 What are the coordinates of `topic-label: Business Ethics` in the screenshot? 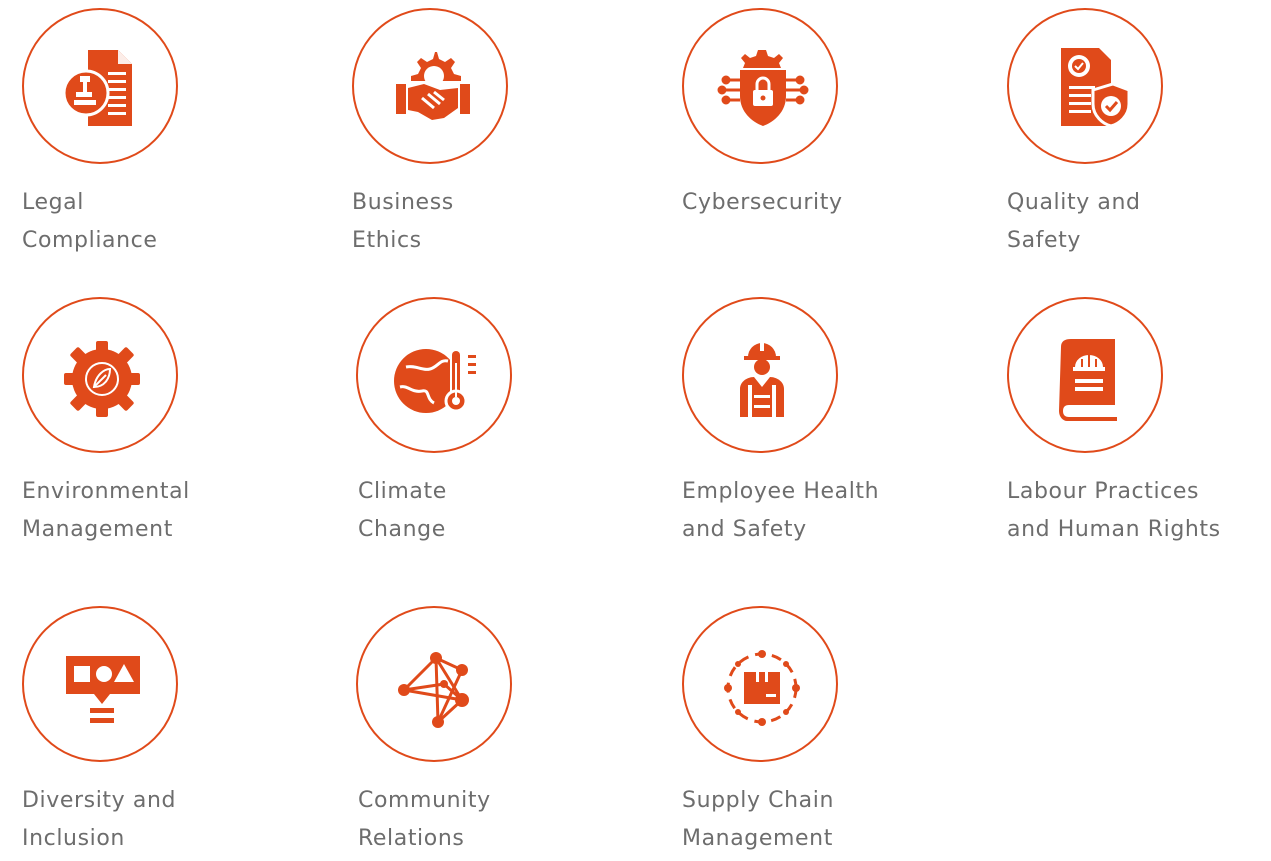 It's located at (403, 221).